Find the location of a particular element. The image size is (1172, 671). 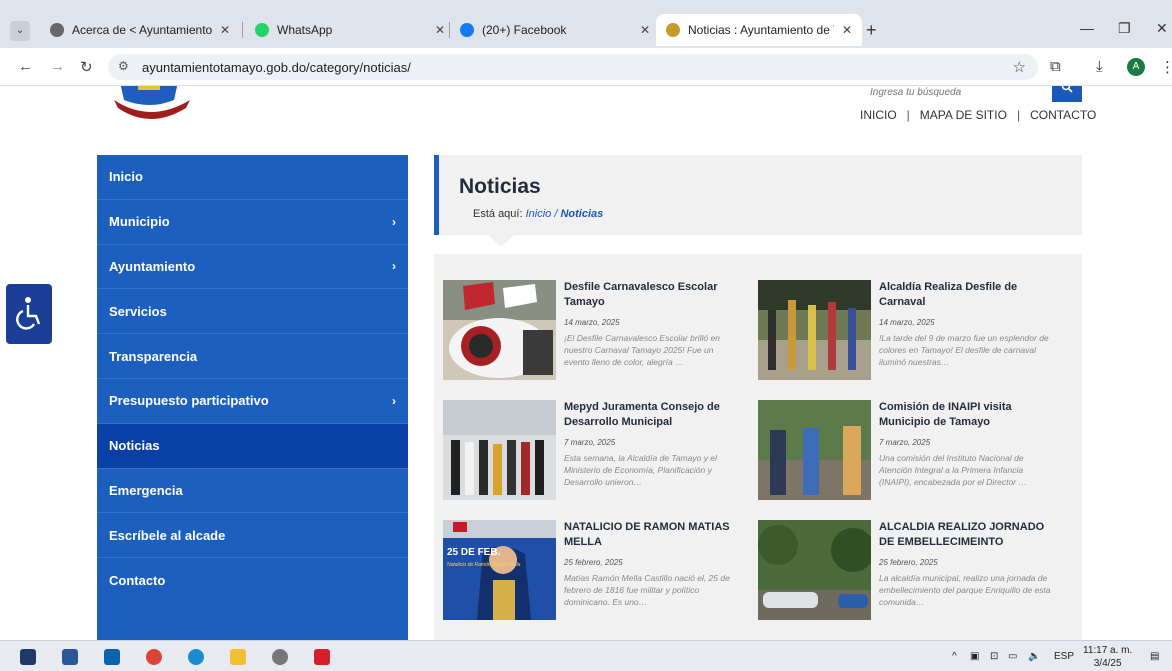

breadcrumb: Está aquí: Inicio / Noticias is located at coordinates (538, 214).